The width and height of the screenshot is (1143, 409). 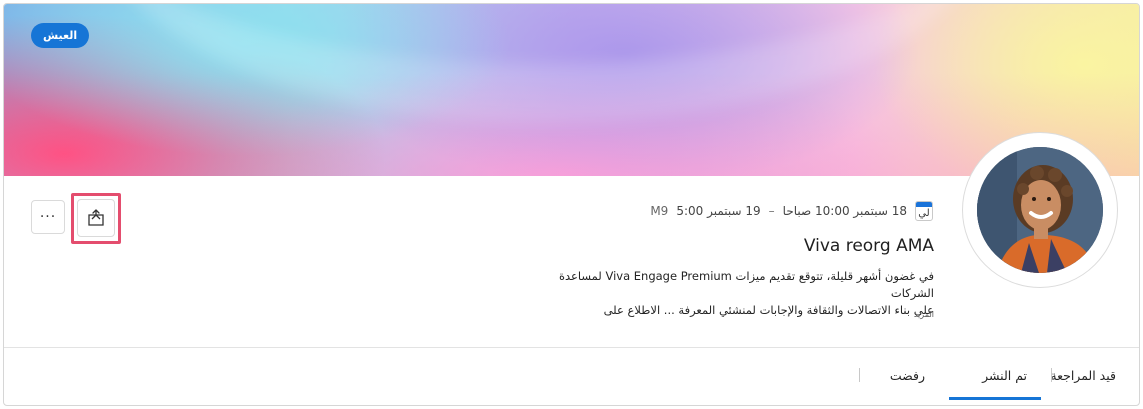 What do you see at coordinates (571, 376) in the screenshot?
I see `event-tabs: قيد المراجعة تم النشر رفضت` at bounding box center [571, 376].